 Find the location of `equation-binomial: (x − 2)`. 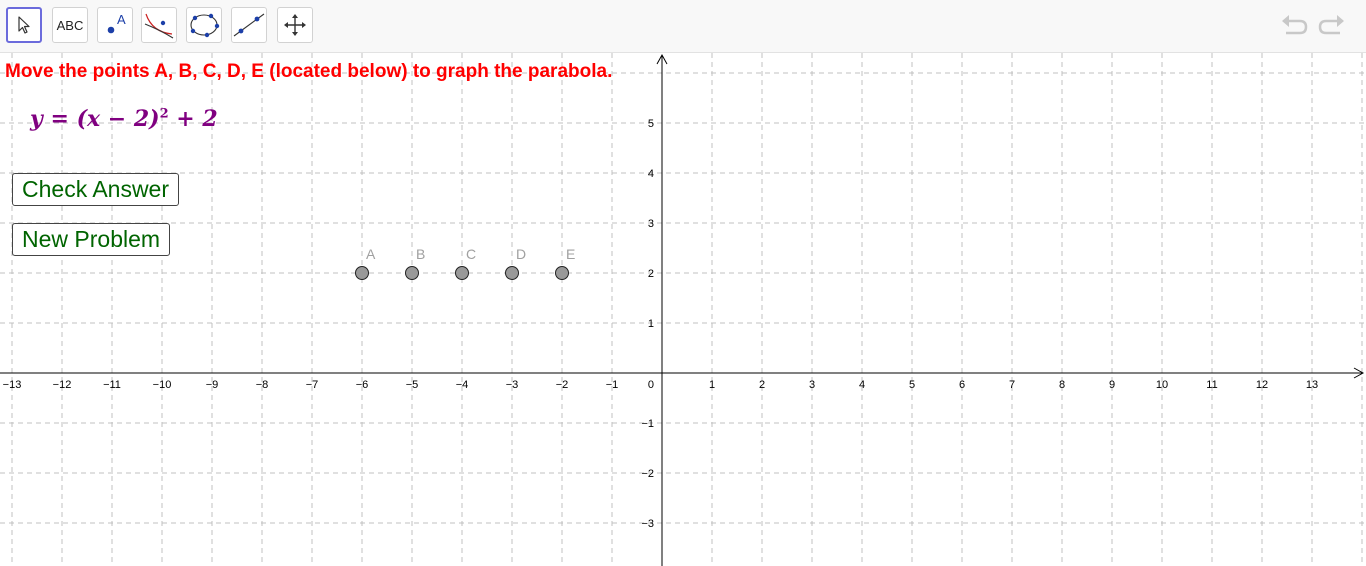

equation-binomial: (x − 2) is located at coordinates (118, 119).